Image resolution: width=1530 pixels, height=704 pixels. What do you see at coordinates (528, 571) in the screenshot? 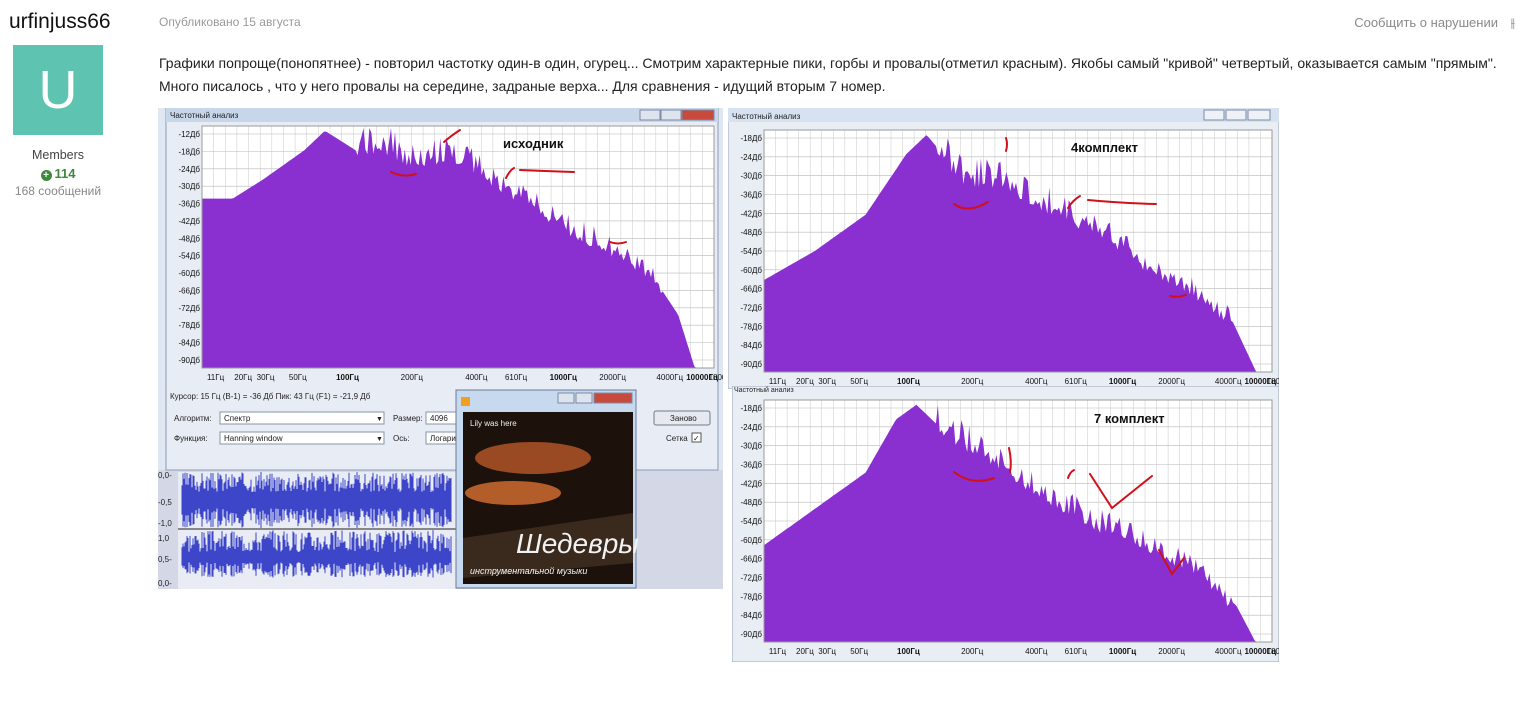
I see `cover-subtitle: инструментальной музыки` at bounding box center [528, 571].